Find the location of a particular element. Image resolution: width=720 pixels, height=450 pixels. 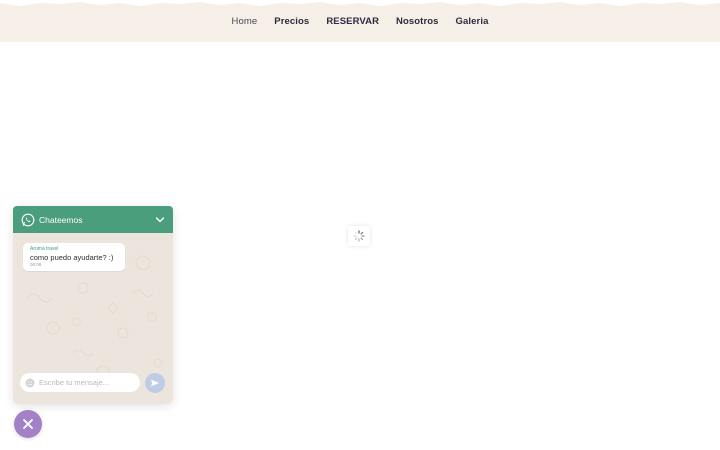

message-input is located at coordinates (87, 382).